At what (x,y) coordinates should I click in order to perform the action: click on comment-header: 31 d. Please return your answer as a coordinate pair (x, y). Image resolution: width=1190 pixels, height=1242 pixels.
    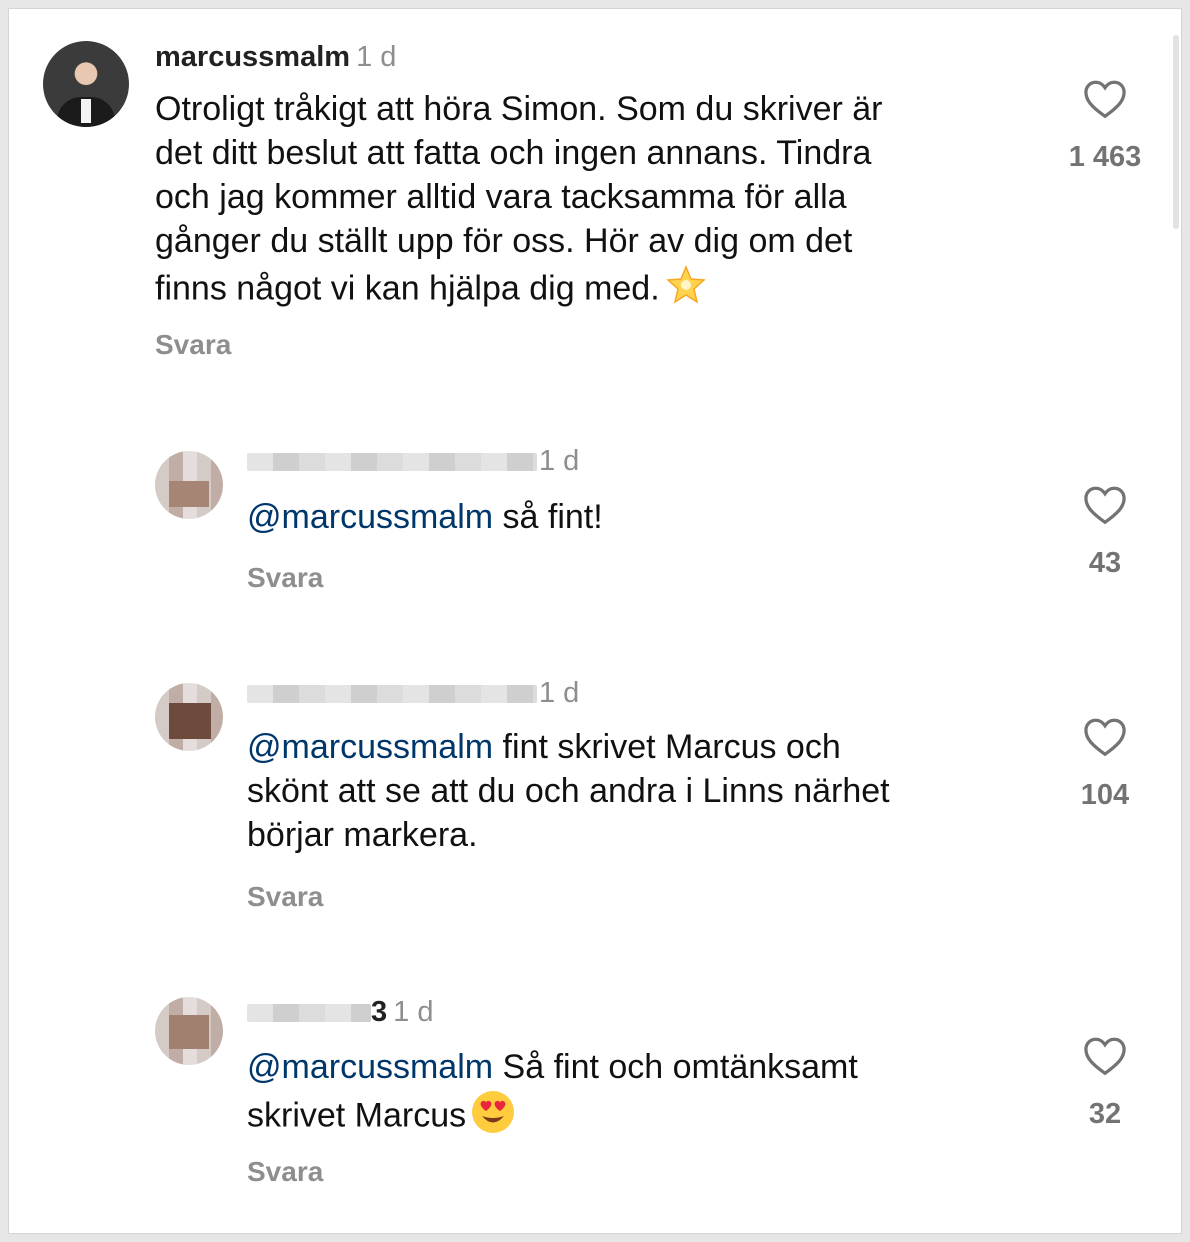
    Looking at the image, I should click on (340, 1012).